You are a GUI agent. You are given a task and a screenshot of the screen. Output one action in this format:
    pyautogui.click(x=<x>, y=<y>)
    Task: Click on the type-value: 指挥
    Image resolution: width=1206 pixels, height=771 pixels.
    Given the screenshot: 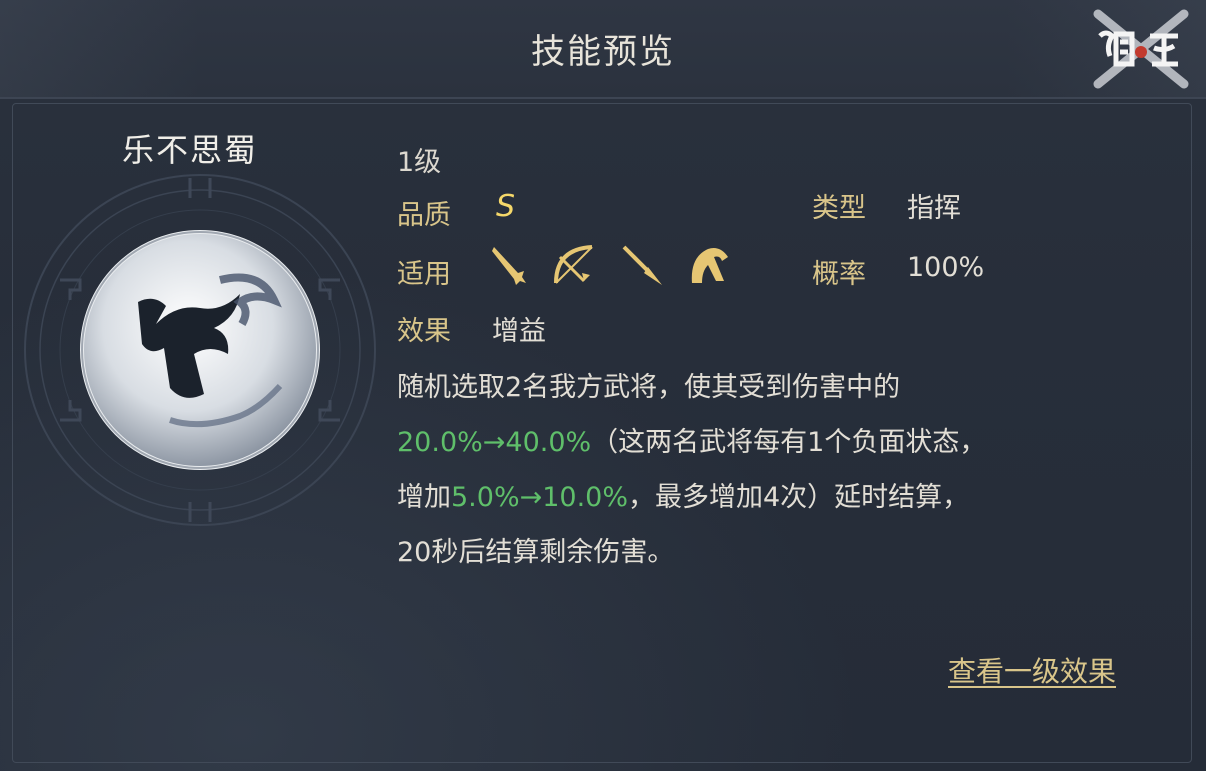 What is the action you would take?
    pyautogui.click(x=934, y=208)
    